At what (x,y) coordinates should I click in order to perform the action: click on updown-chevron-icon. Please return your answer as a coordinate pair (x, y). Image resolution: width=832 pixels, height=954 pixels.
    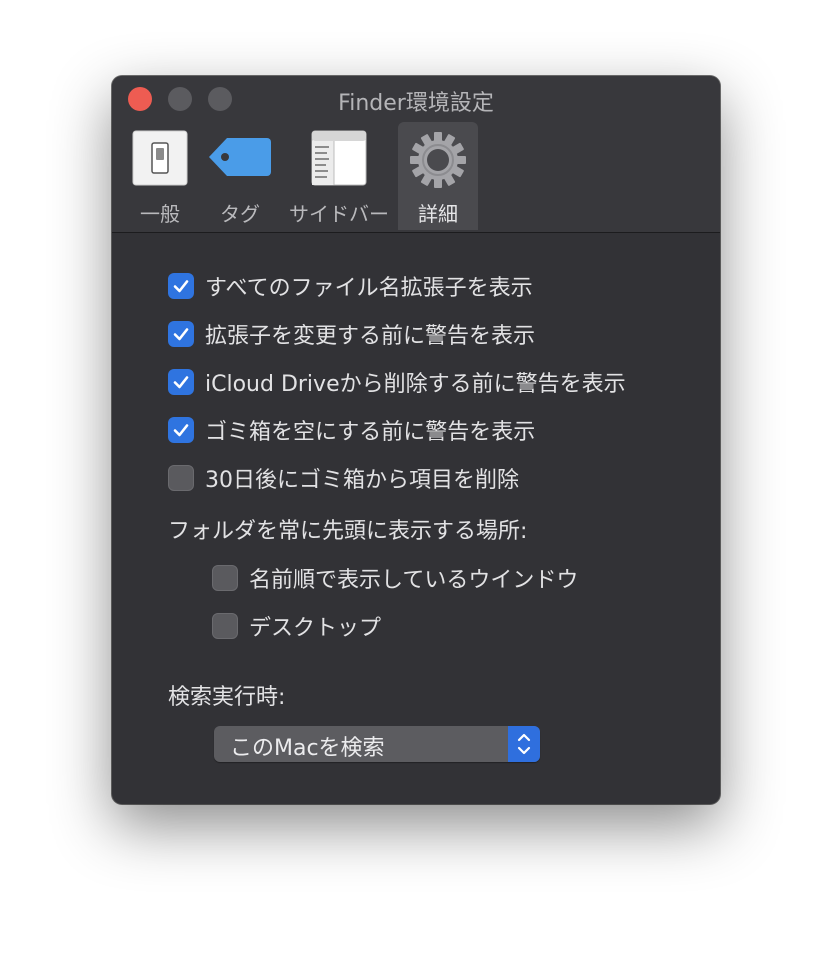
    Looking at the image, I should click on (524, 744).